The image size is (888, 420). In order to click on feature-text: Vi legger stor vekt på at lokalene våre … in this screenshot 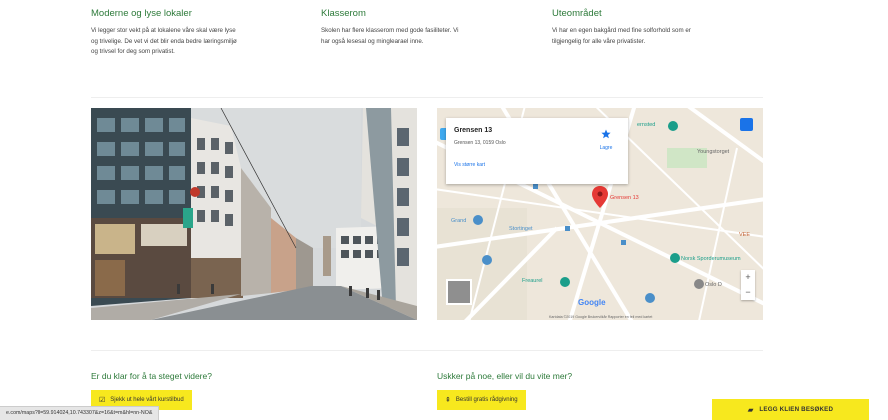, I will do `click(164, 41)`.